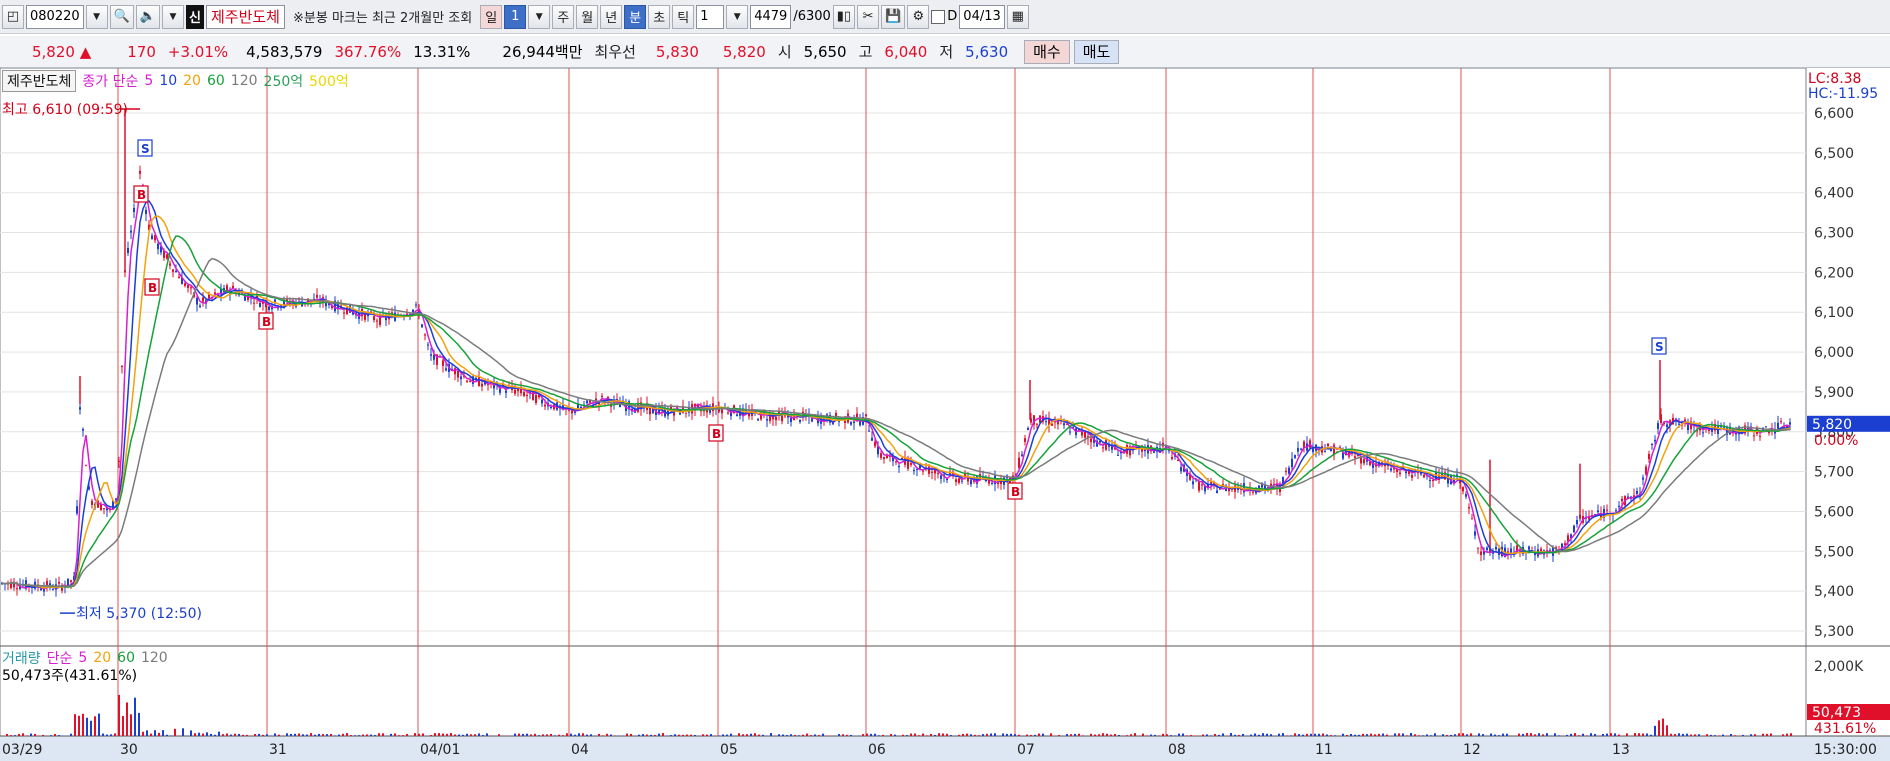  I want to click on calendar-icon: ▦, so click(1017, 16).